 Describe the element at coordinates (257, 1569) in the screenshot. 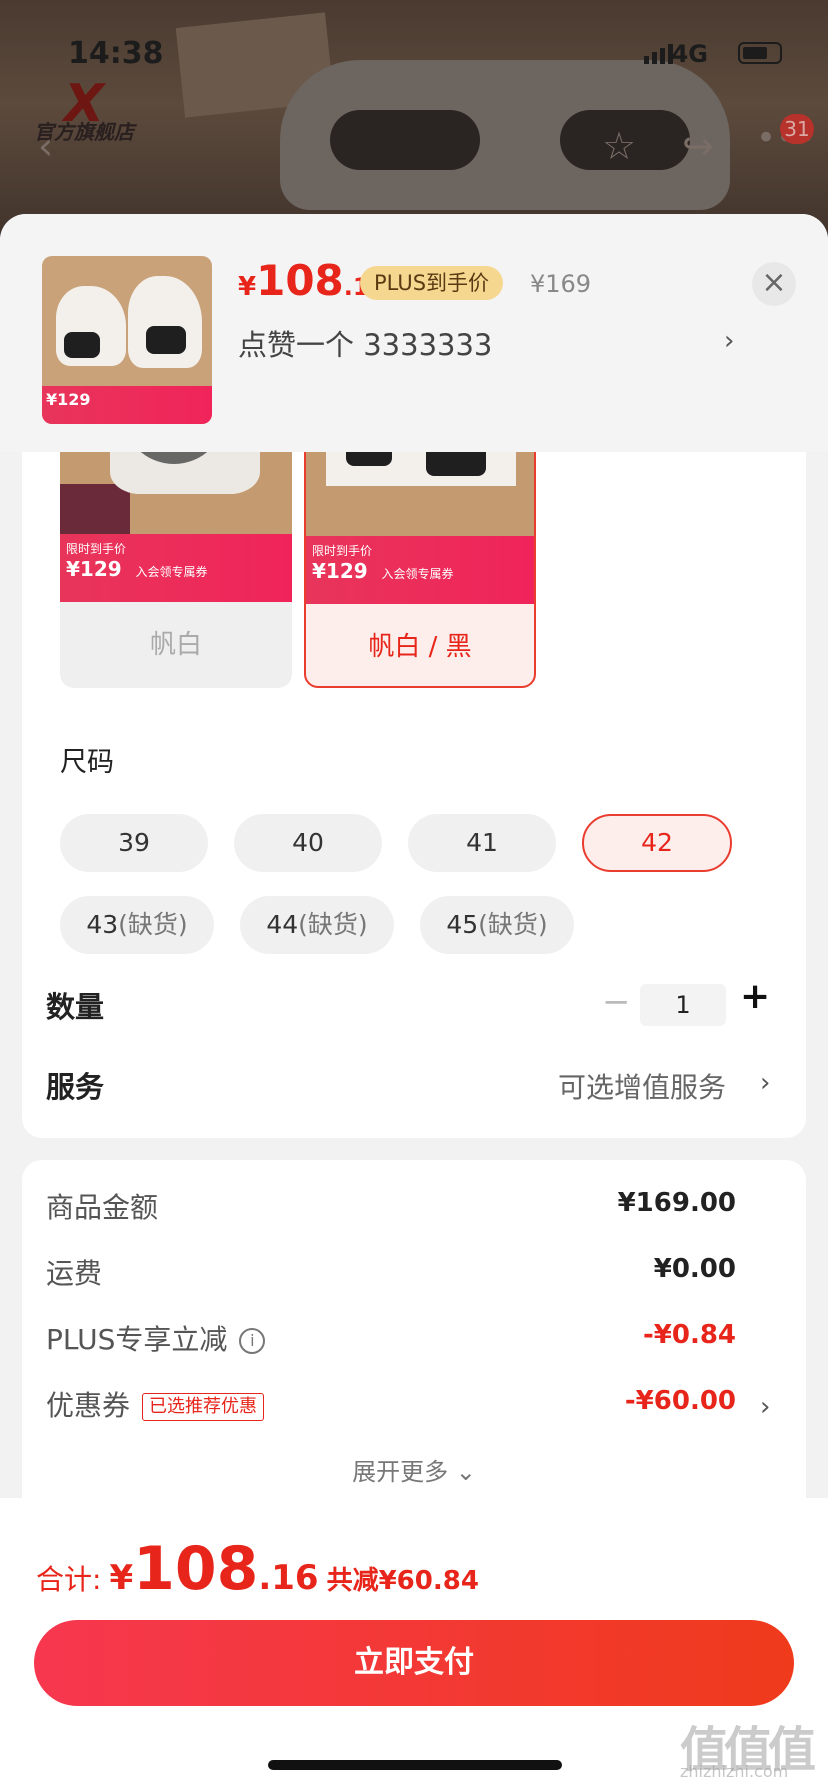

I see `total-price: 合计: ¥108.16 共减¥60.84` at that location.